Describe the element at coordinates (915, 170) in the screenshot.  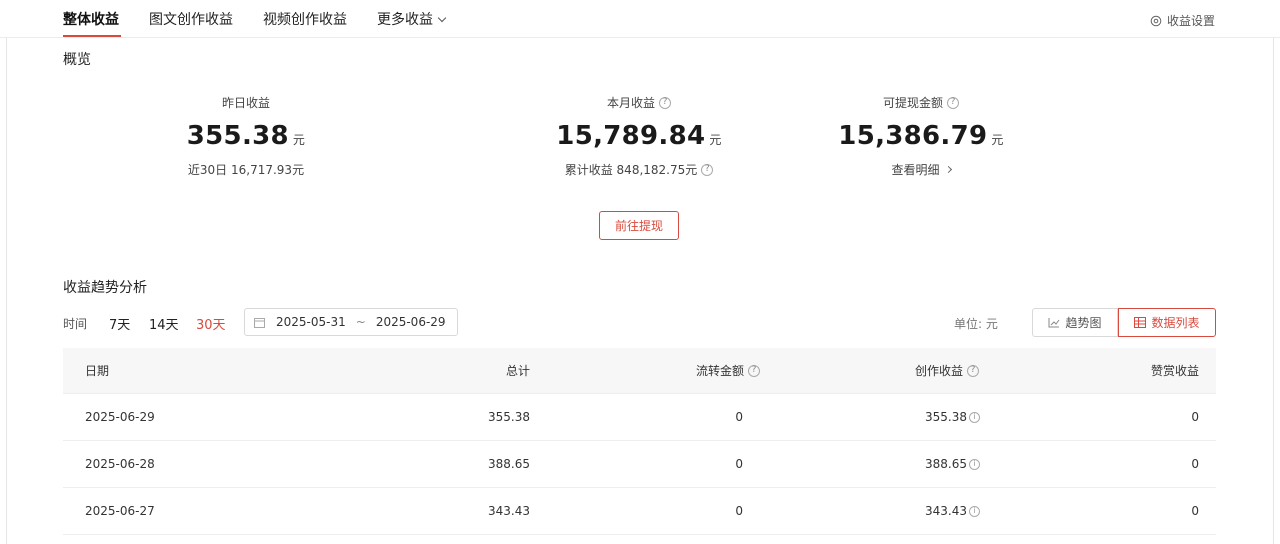
I see `view-details-label: 查看明细` at that location.